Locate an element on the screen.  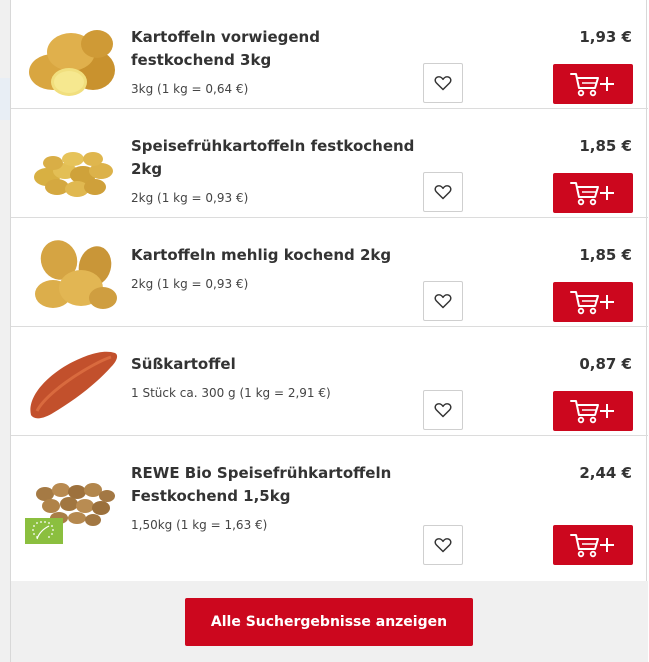
background-page-accent is located at coordinates (5, 99).